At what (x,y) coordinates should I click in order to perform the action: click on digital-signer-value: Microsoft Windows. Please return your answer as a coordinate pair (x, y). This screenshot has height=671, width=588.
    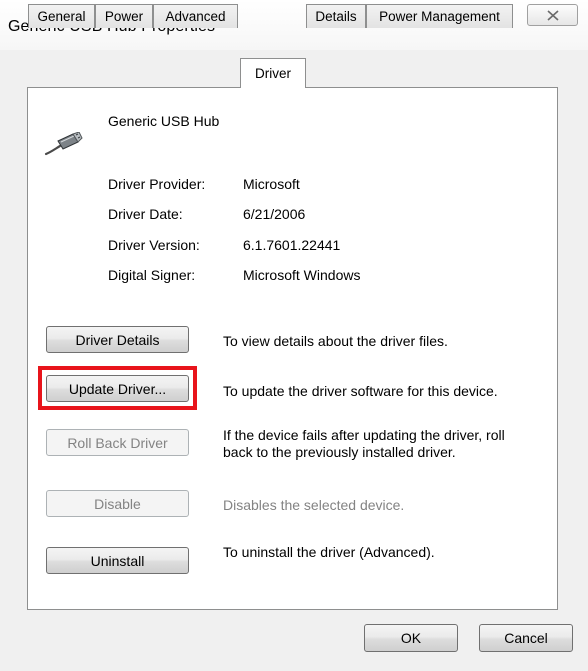
    Looking at the image, I should click on (302, 275).